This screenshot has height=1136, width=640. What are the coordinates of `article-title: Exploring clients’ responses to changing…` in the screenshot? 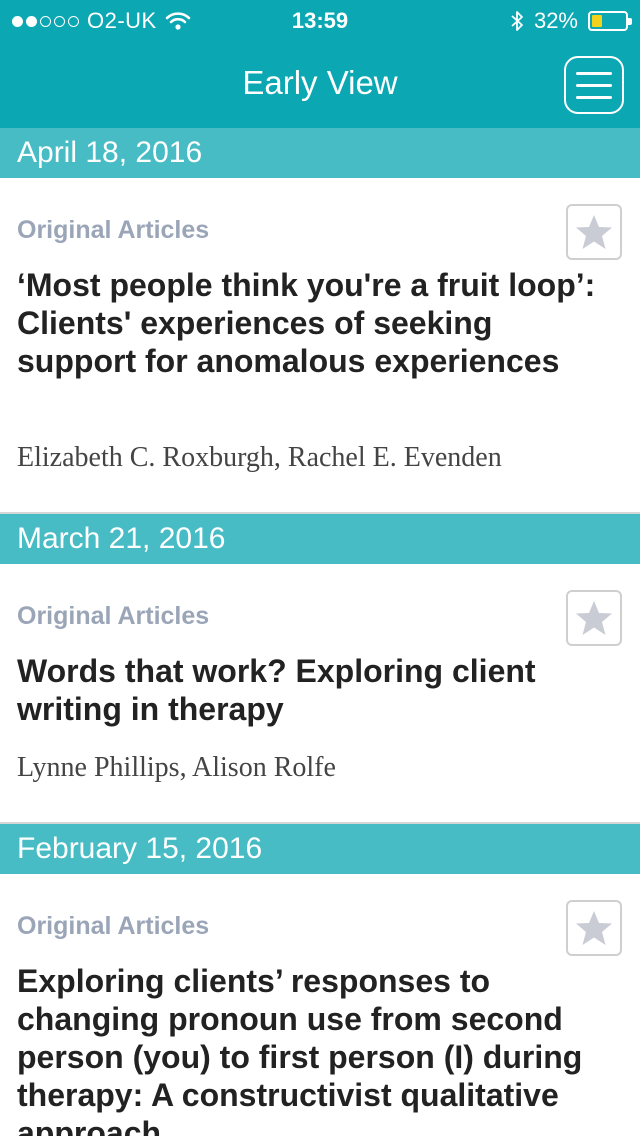 It's located at (320, 1049).